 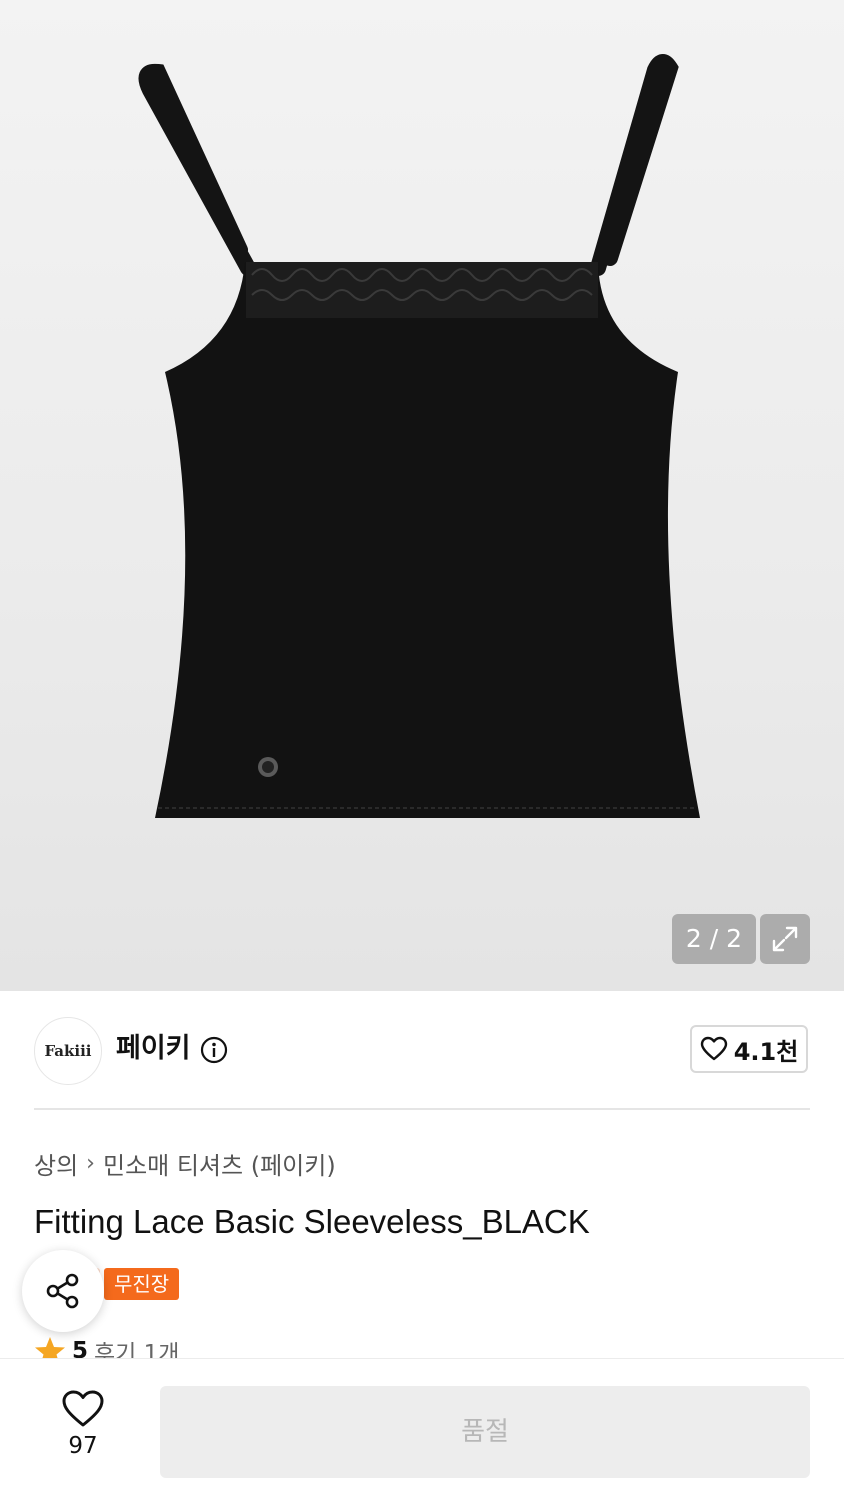 What do you see at coordinates (312, 1221) in the screenshot?
I see `product-title: Fitting Lace Basic Sleeveless_BLACK` at bounding box center [312, 1221].